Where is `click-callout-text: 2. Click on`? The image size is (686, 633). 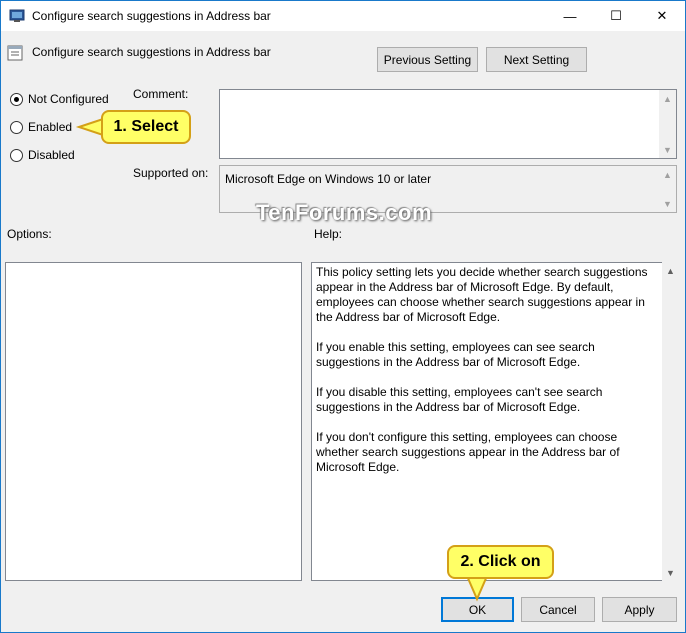
click-callout-text: 2. Click on is located at coordinates (500, 561).